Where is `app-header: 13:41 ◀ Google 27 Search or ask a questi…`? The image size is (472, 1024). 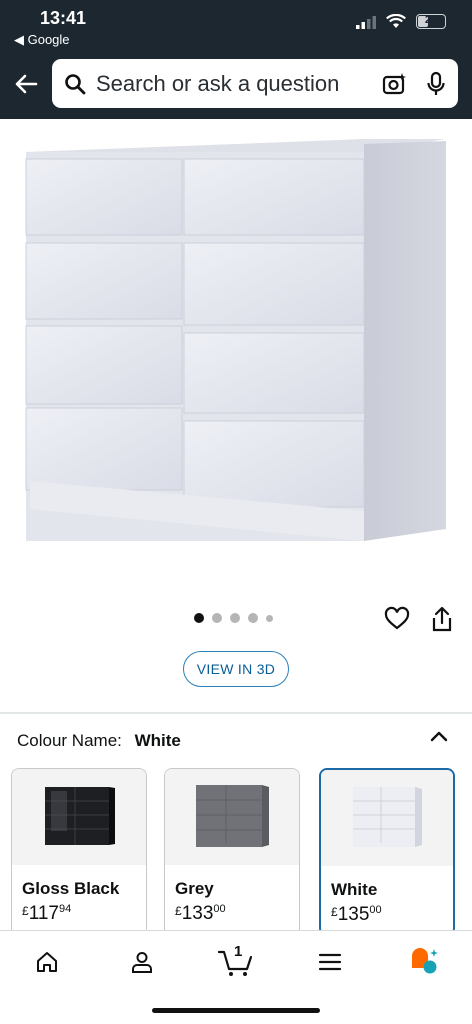
app-header: 13:41 ◀ Google 27 Search or ask a questi… is located at coordinates (236, 59).